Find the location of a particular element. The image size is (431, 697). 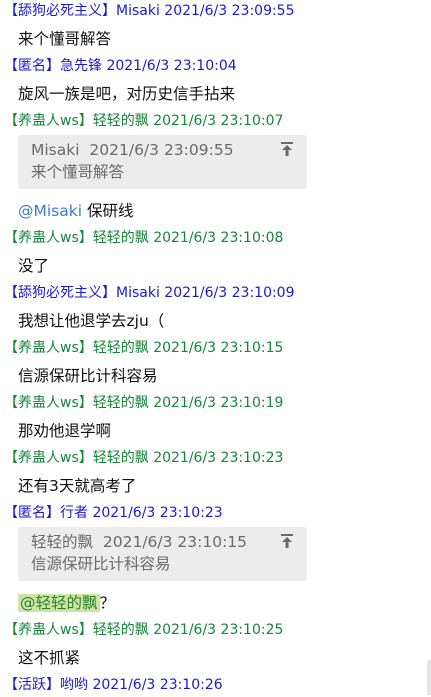

message-body: 来个懂哥解答 is located at coordinates (215, 39).